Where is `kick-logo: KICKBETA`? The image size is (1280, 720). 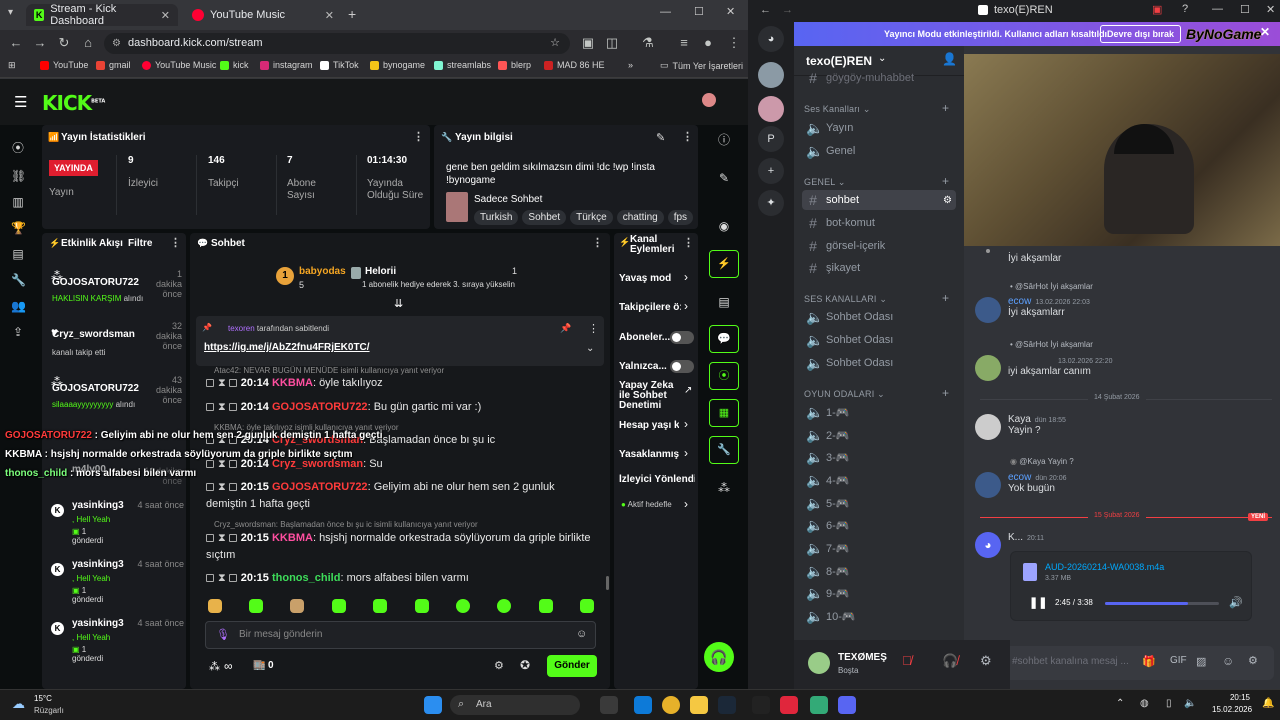 kick-logo: KICKBETA is located at coordinates (73, 103).